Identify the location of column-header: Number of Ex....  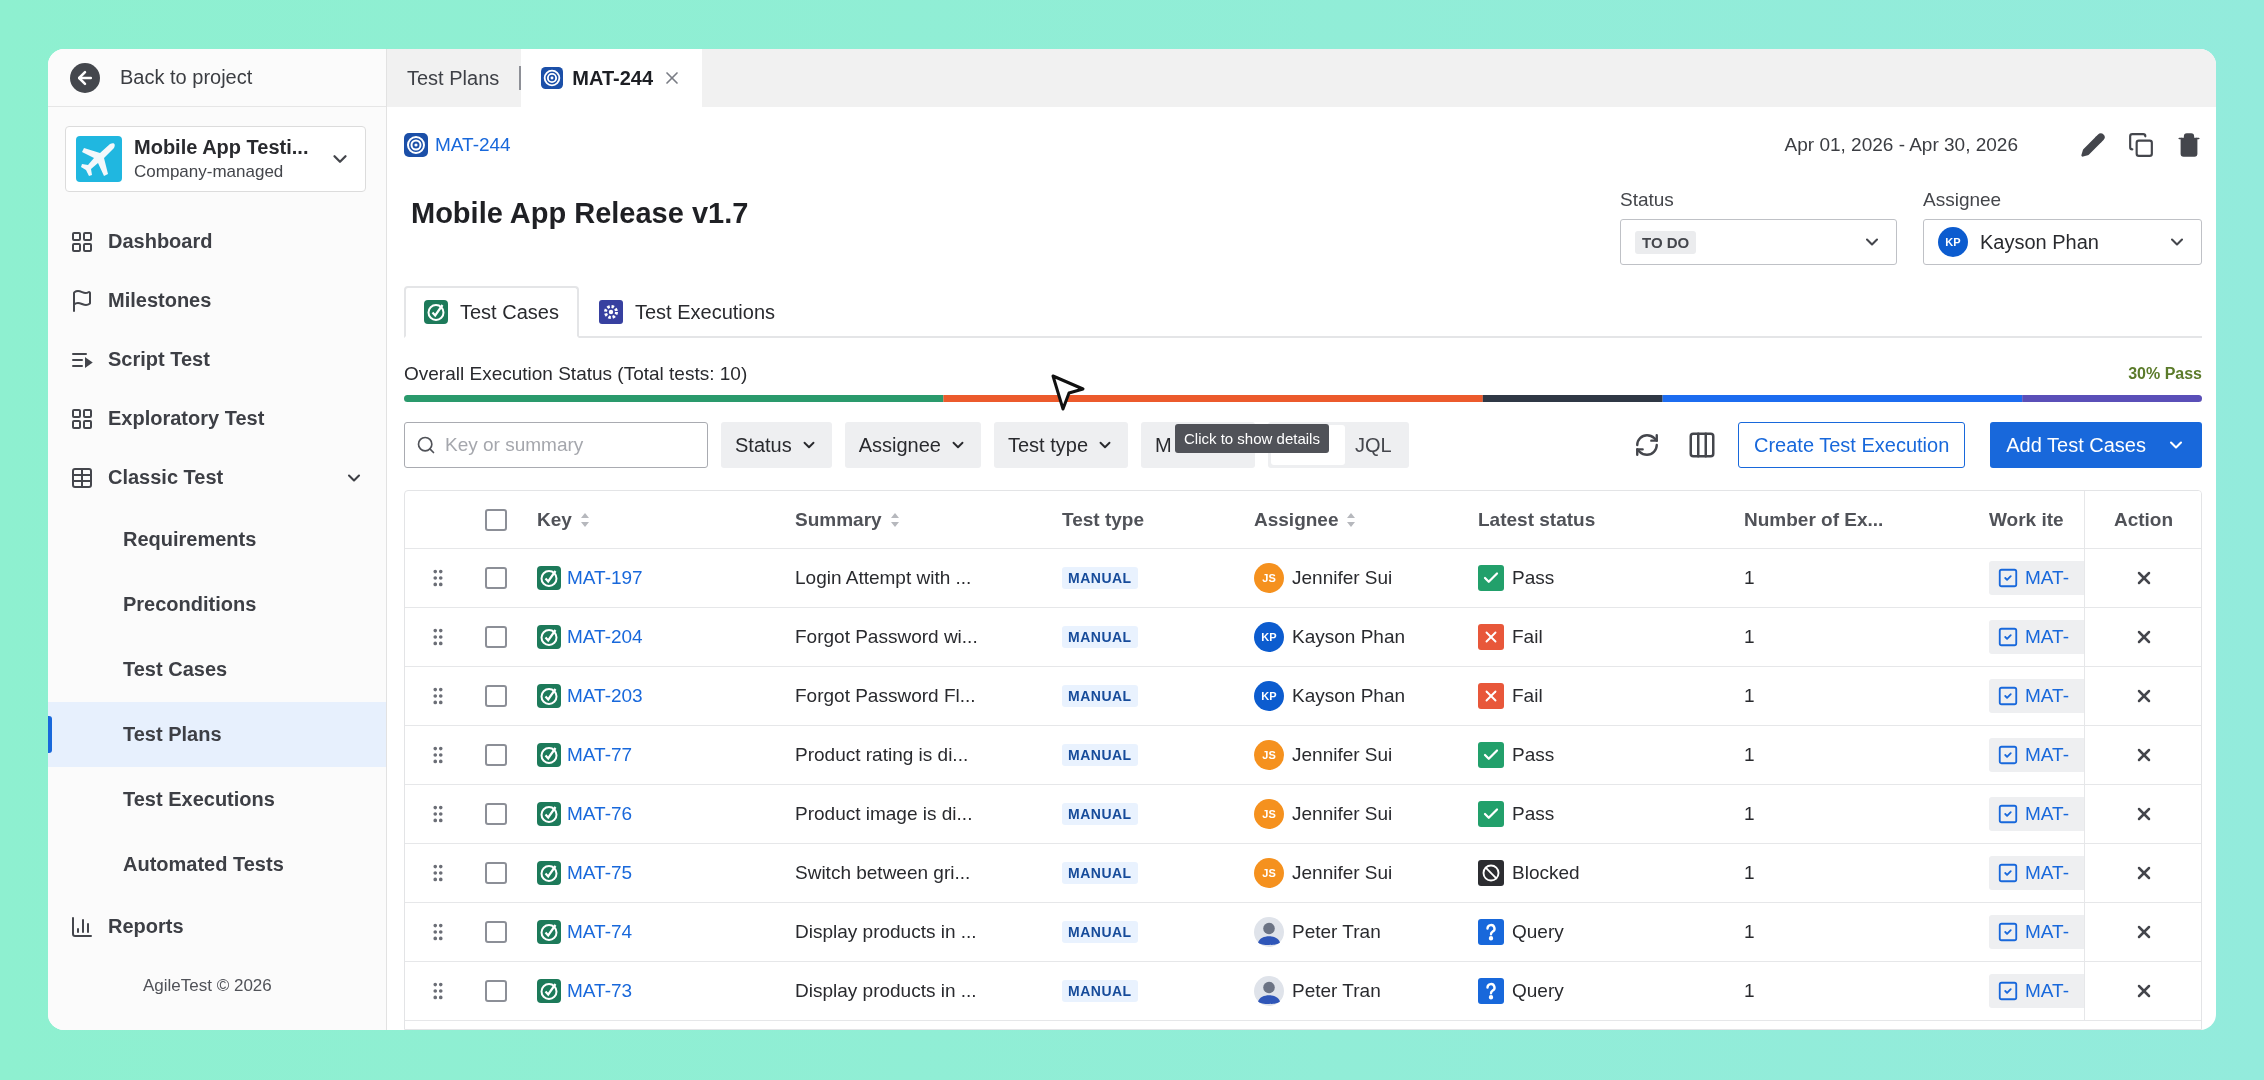
(1814, 519).